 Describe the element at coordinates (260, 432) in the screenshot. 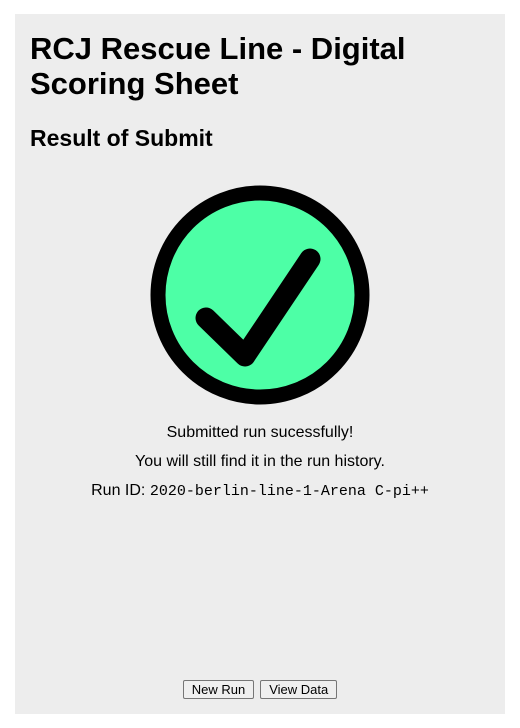

I see `success-message: Submitted run sucessfully!` at that location.